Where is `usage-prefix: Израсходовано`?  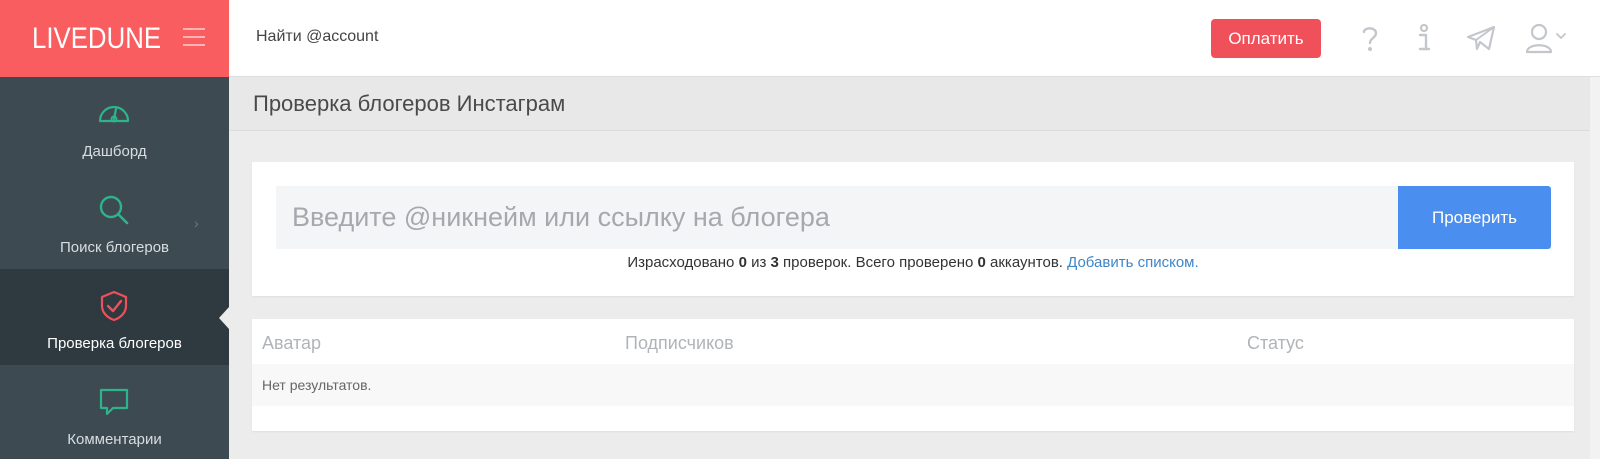 usage-prefix: Израсходовано is located at coordinates (681, 262).